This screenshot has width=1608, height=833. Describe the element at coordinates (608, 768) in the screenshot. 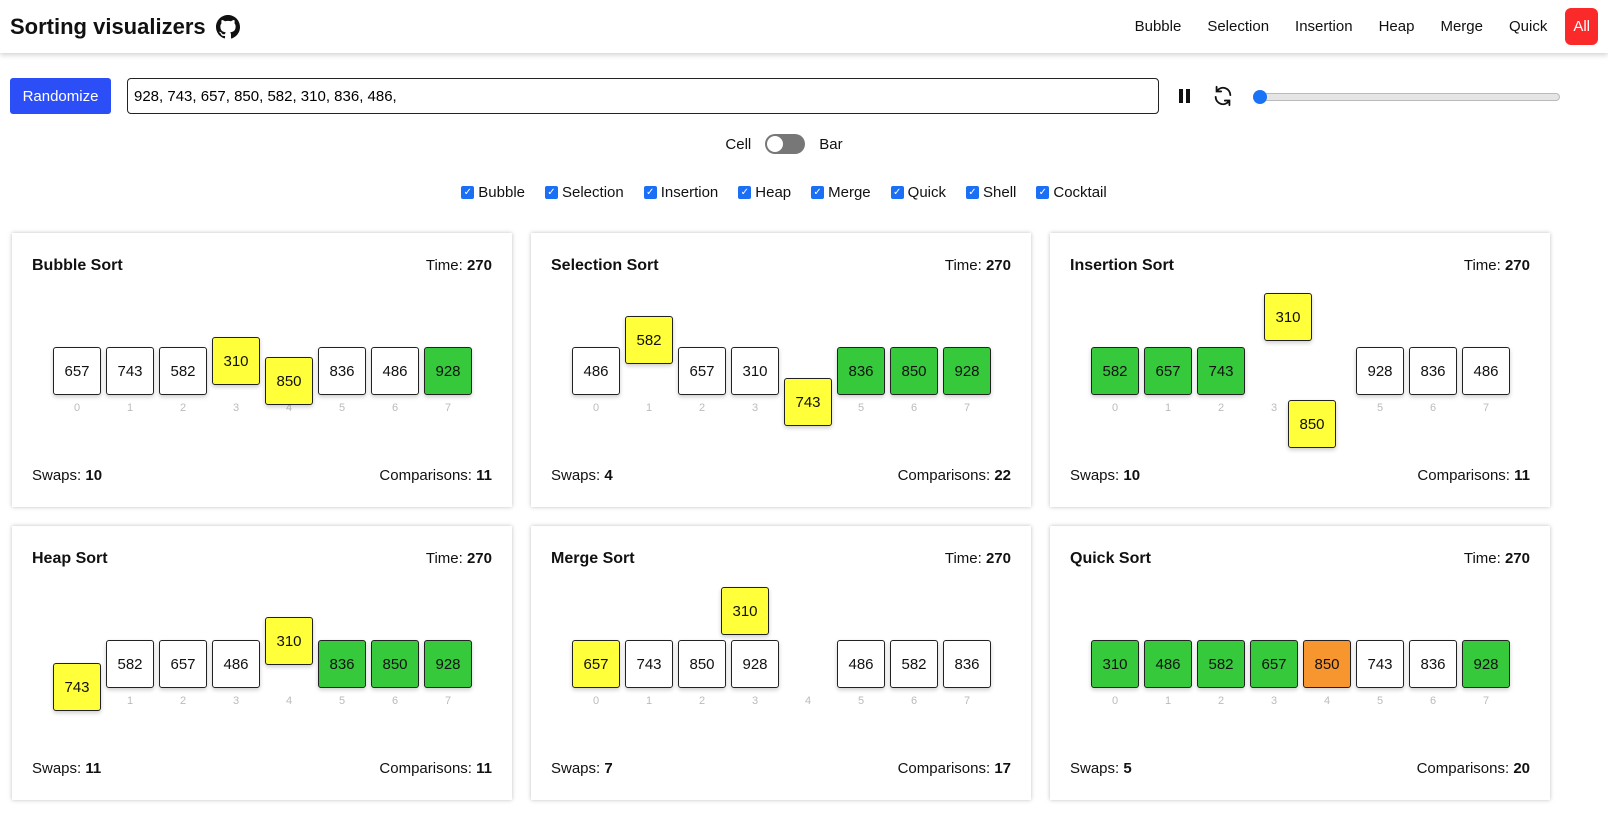

I see `swaps-value: 7` at that location.